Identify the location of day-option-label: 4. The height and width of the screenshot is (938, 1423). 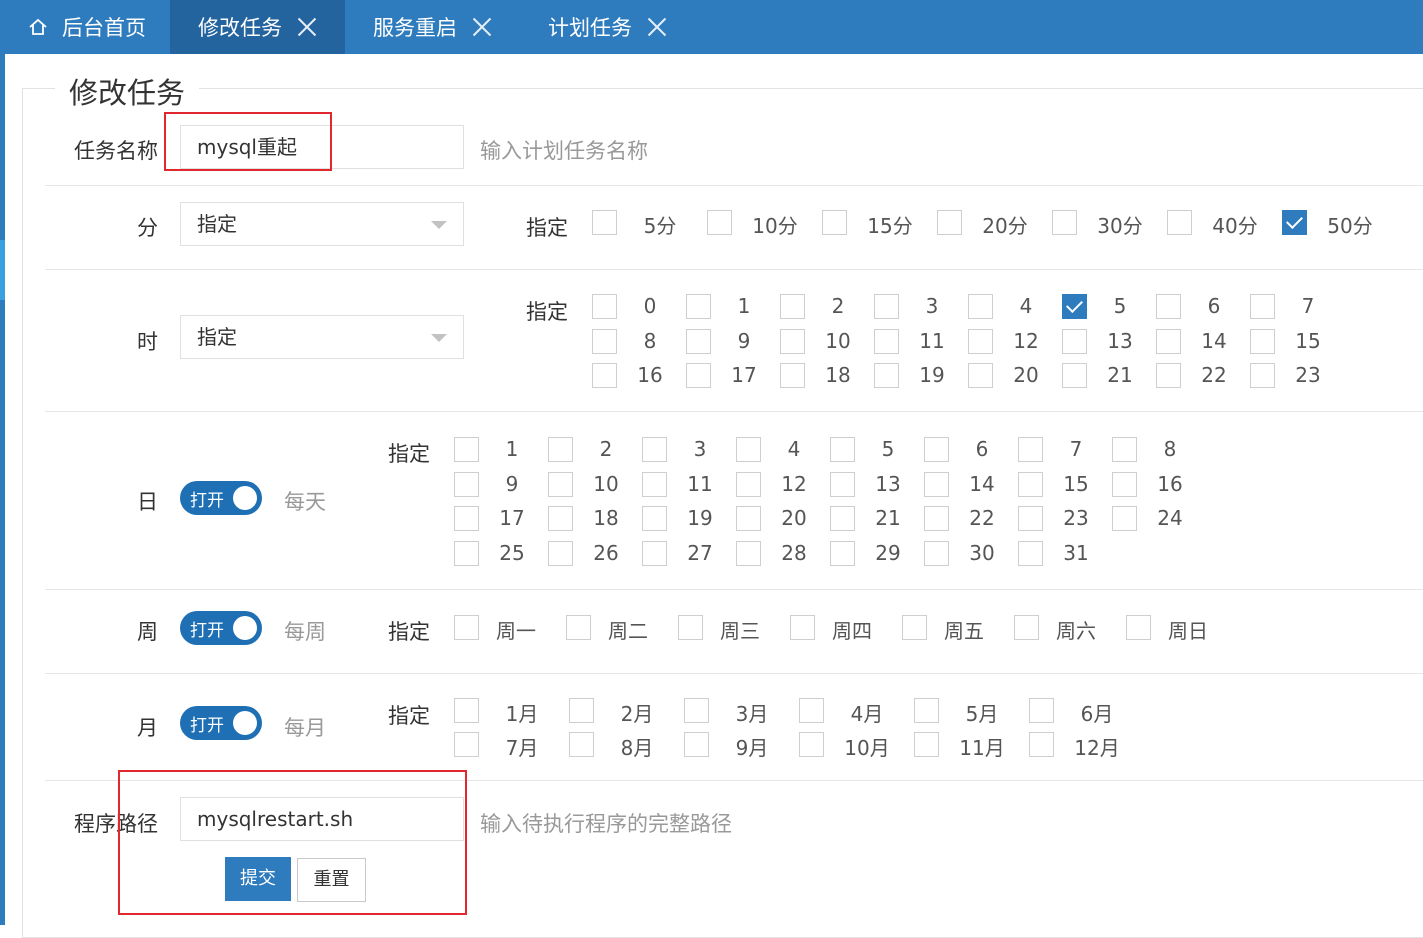
(794, 449).